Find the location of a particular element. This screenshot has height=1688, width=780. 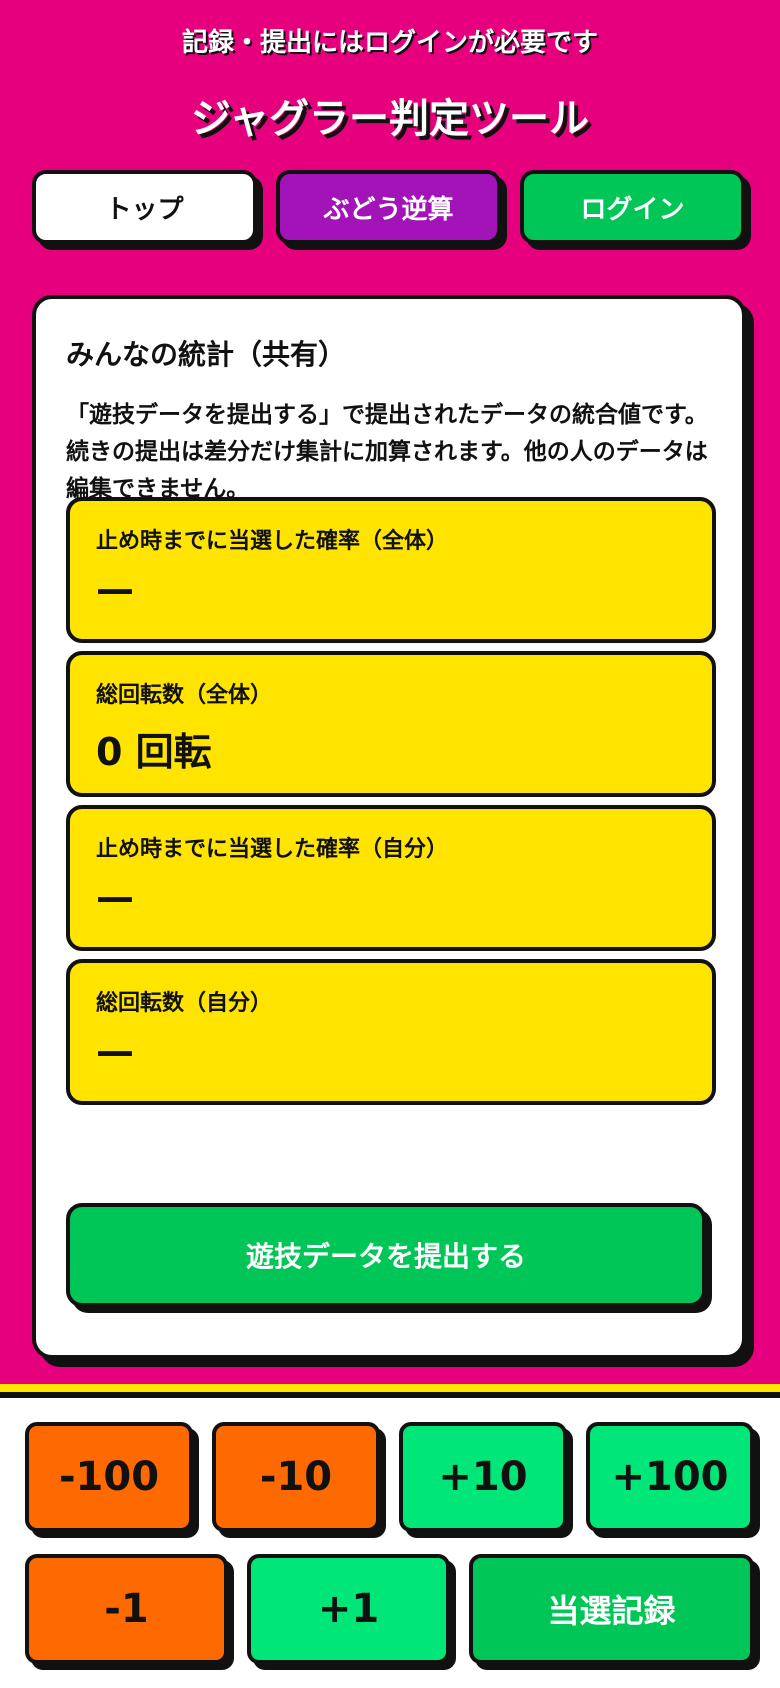

submit-data-button: 遊技データを提出する is located at coordinates (386, 1255).